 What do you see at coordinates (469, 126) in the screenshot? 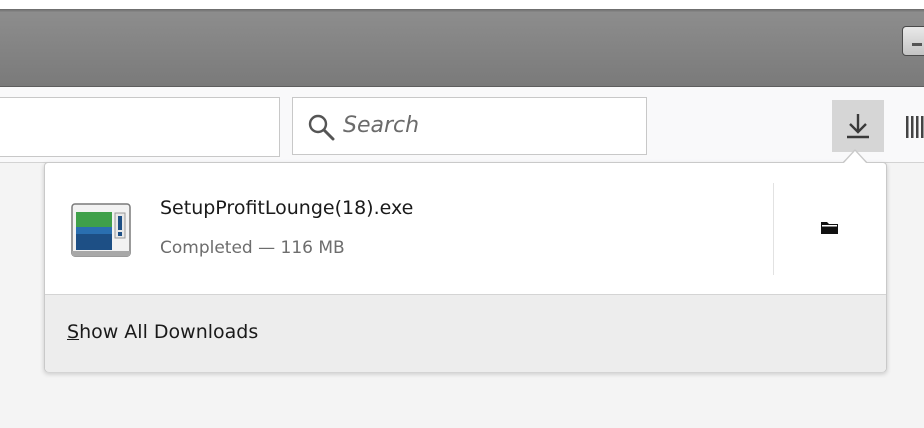
I see `search-bar: Search` at bounding box center [469, 126].